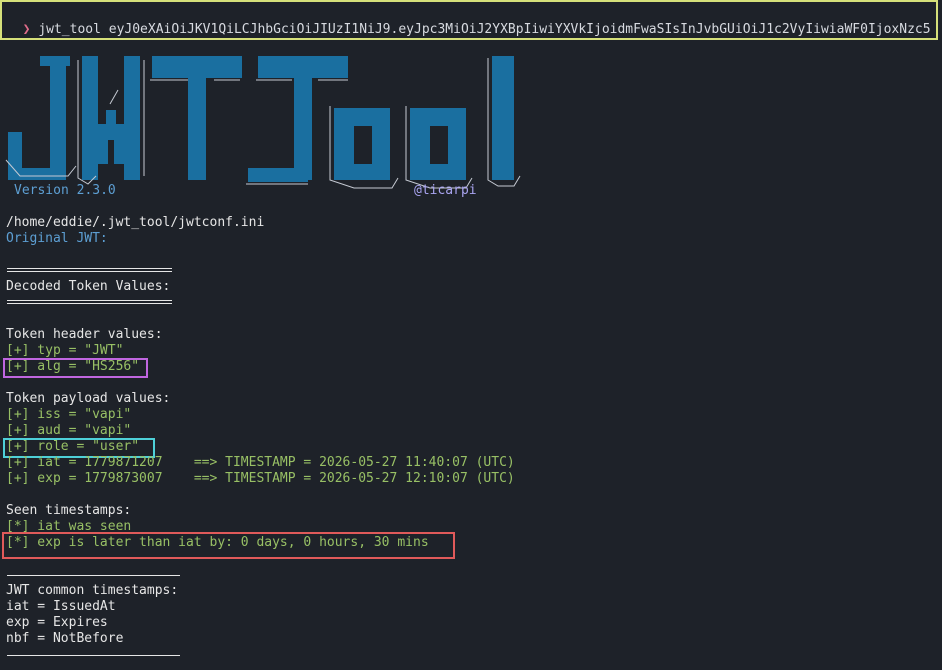 This screenshot has width=942, height=670. What do you see at coordinates (75, 368) in the screenshot?
I see `alg-highlight-box` at bounding box center [75, 368].